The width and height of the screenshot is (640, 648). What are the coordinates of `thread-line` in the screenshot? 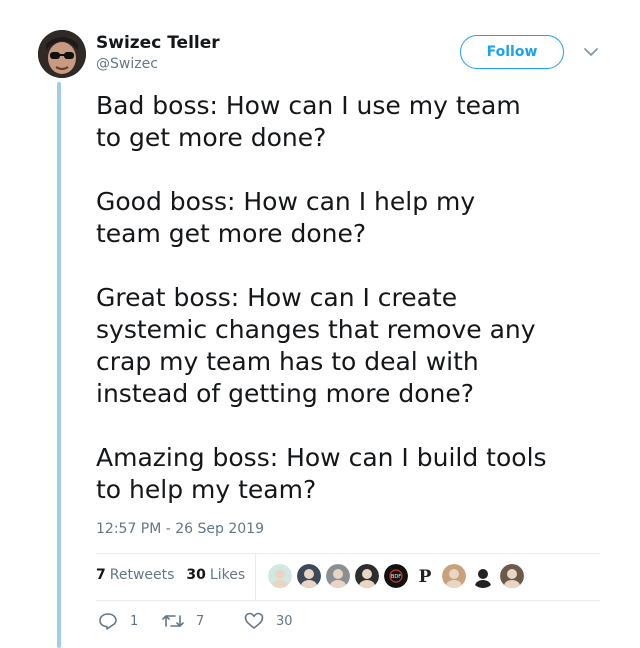 It's located at (59, 365).